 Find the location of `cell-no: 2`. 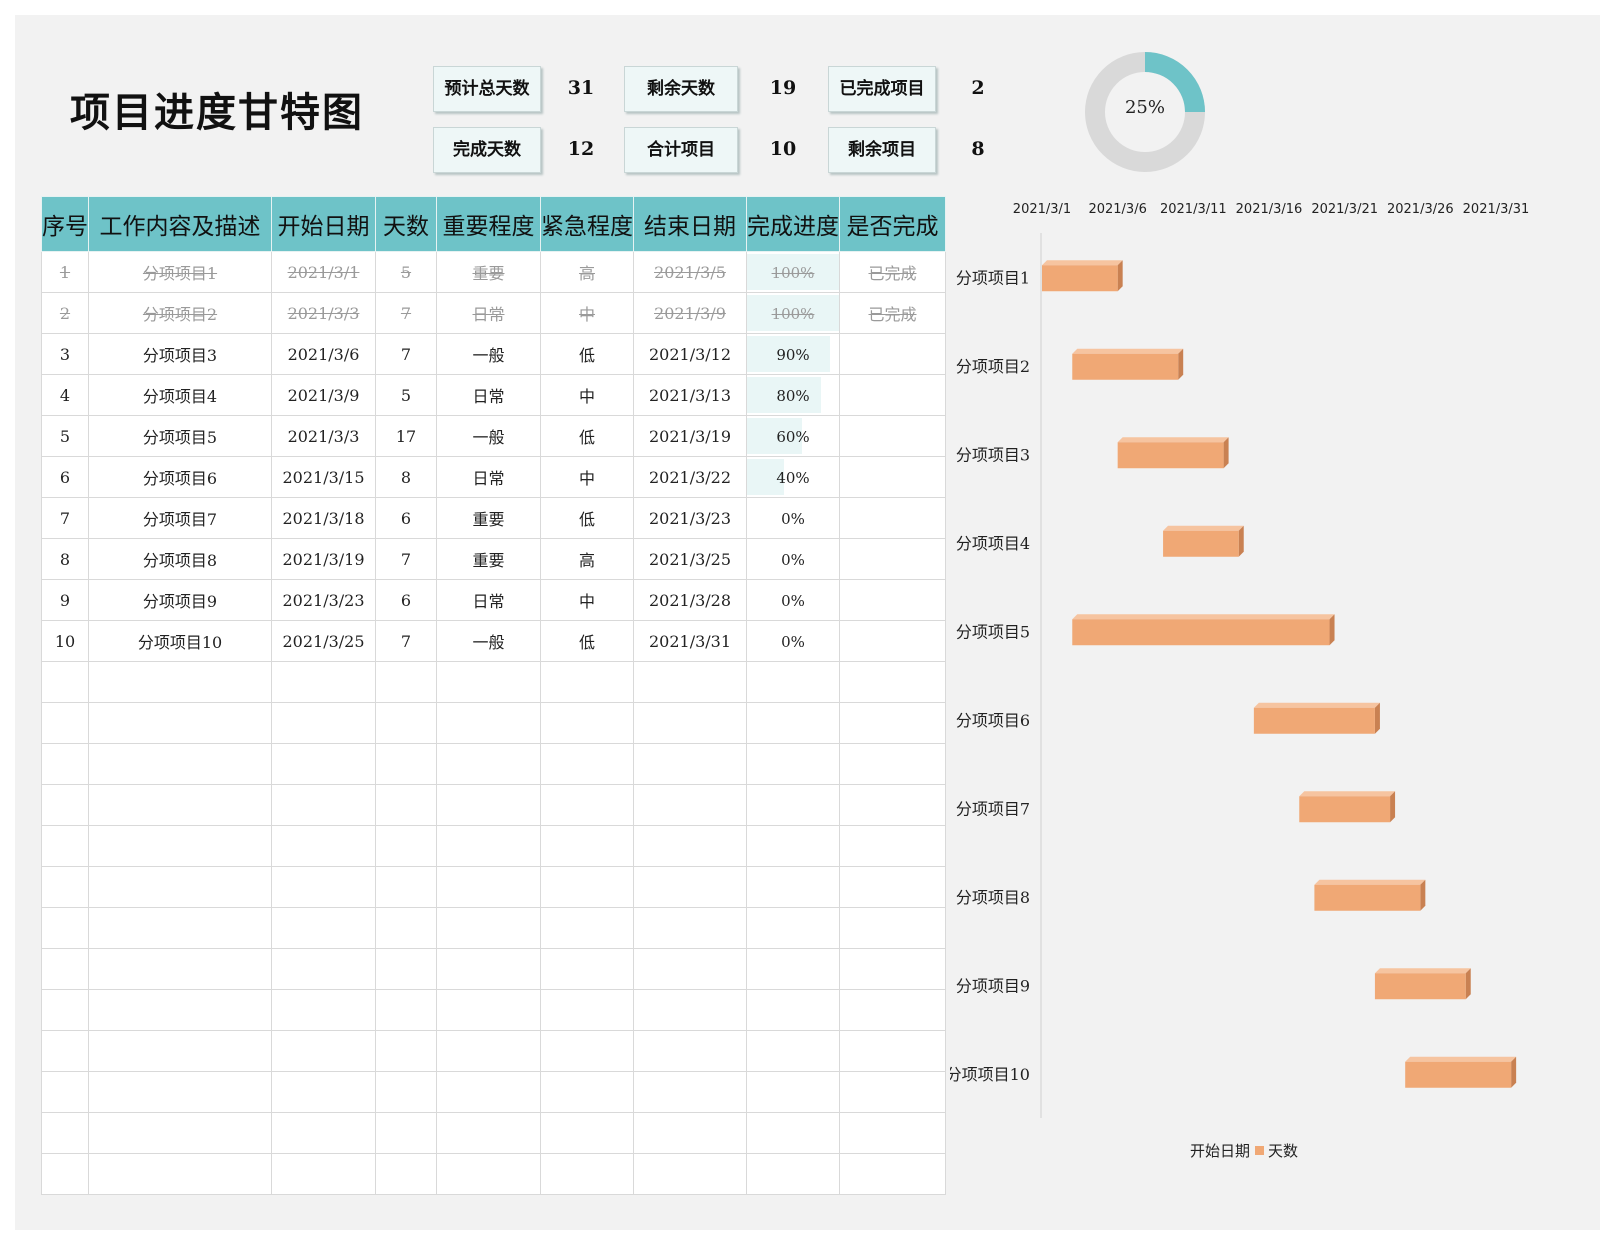

cell-no: 2 is located at coordinates (65, 313).